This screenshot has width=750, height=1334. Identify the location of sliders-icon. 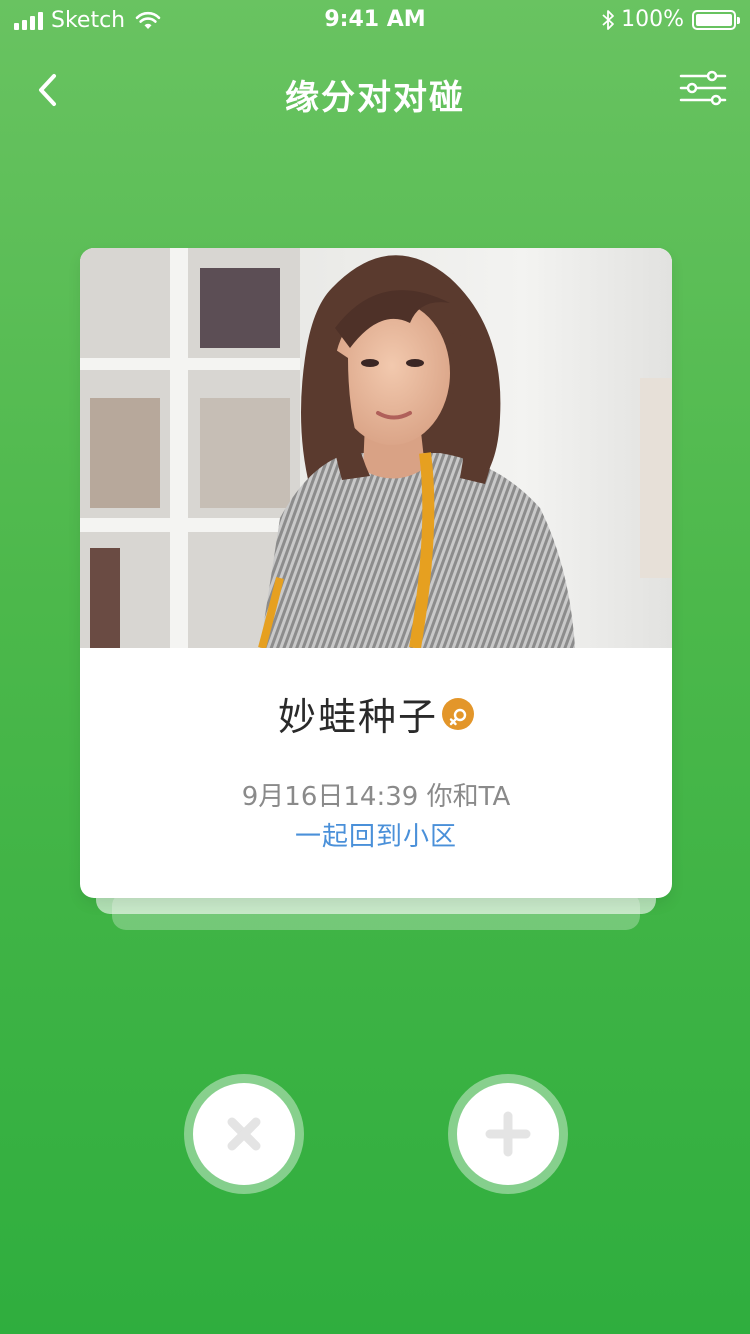
(703, 88).